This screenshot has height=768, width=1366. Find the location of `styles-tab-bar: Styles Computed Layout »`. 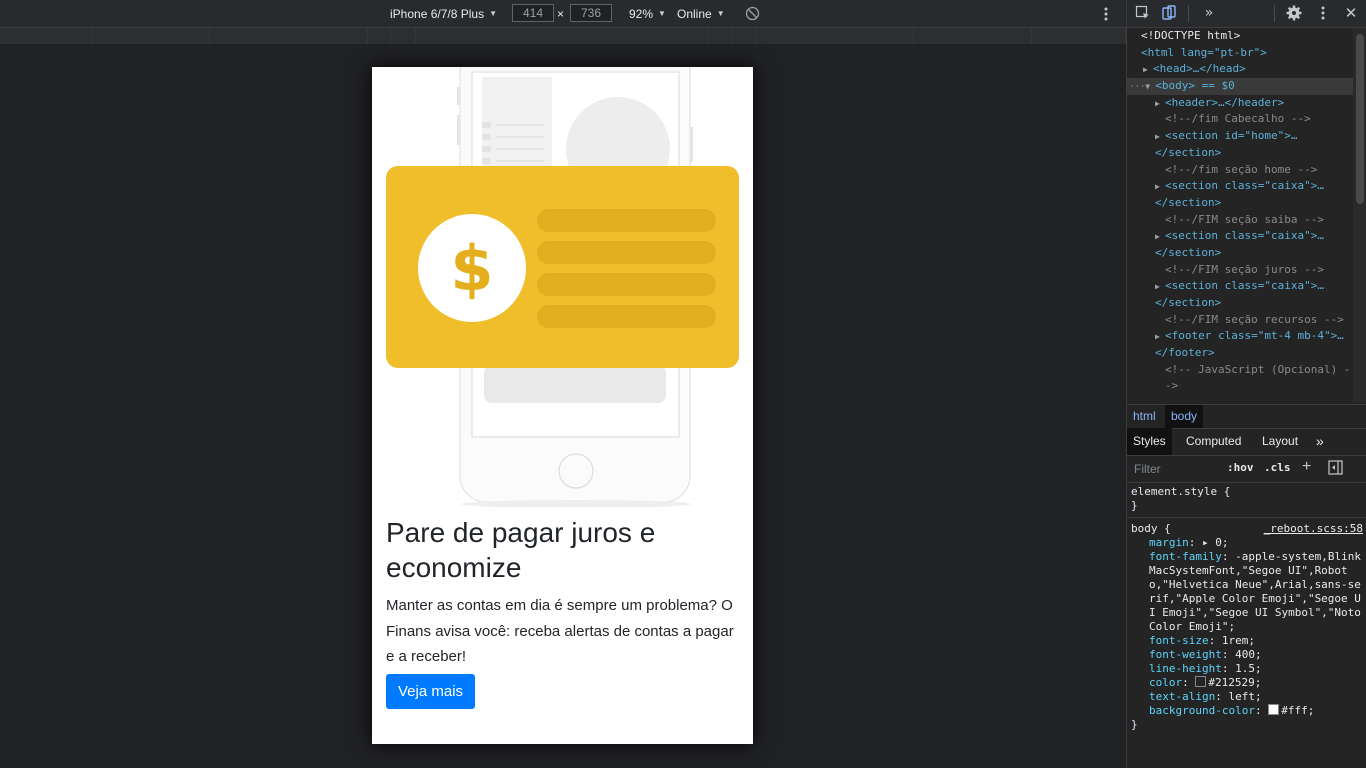

styles-tab-bar: Styles Computed Layout » is located at coordinates (1246, 442).